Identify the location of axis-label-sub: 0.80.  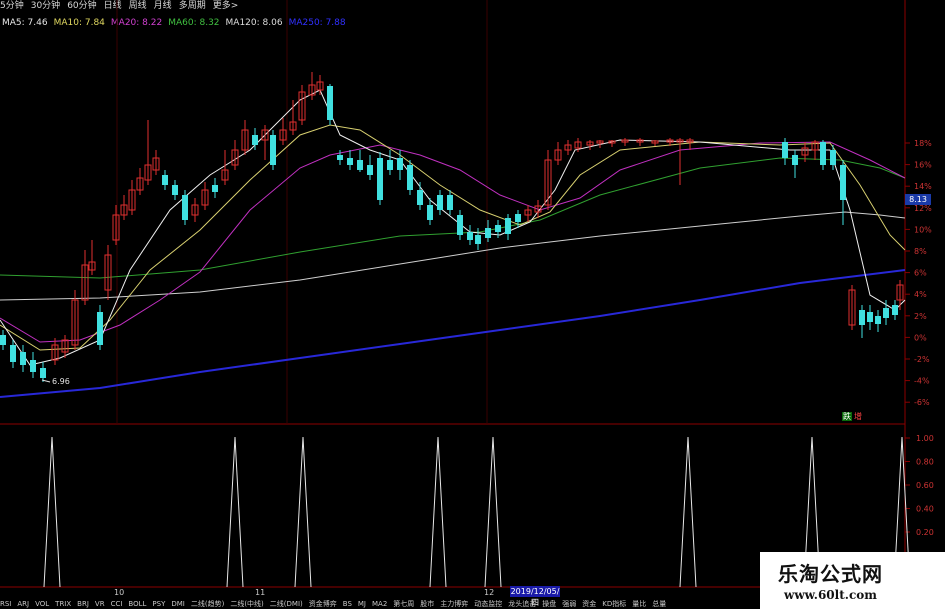
(925, 462).